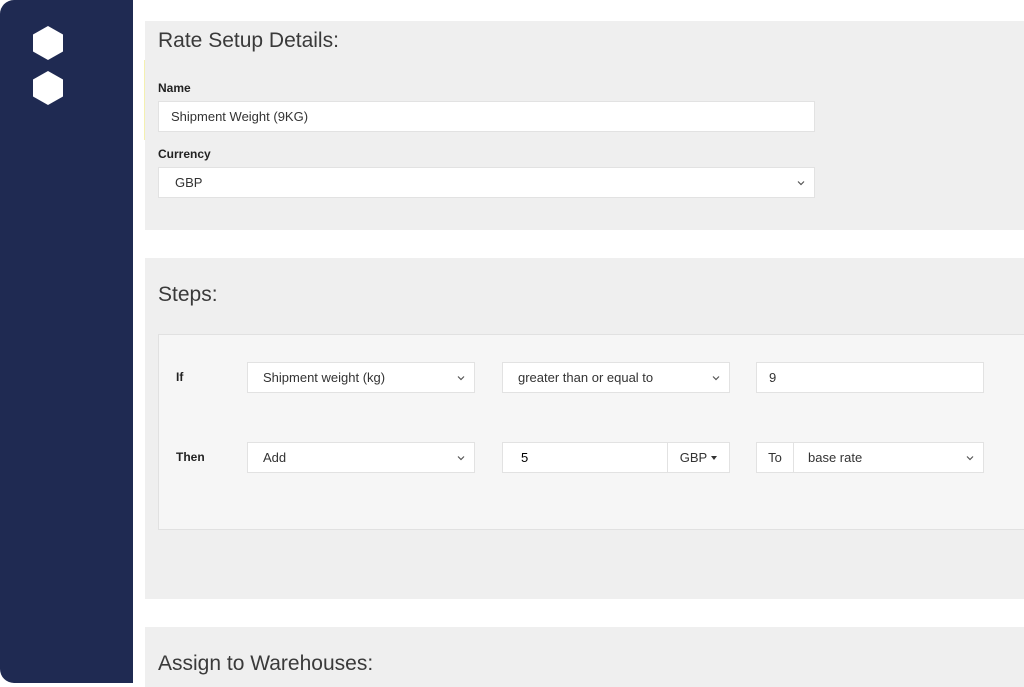 This screenshot has height=687, width=1024. Describe the element at coordinates (184, 154) in the screenshot. I see `currency-label: Currency` at that location.